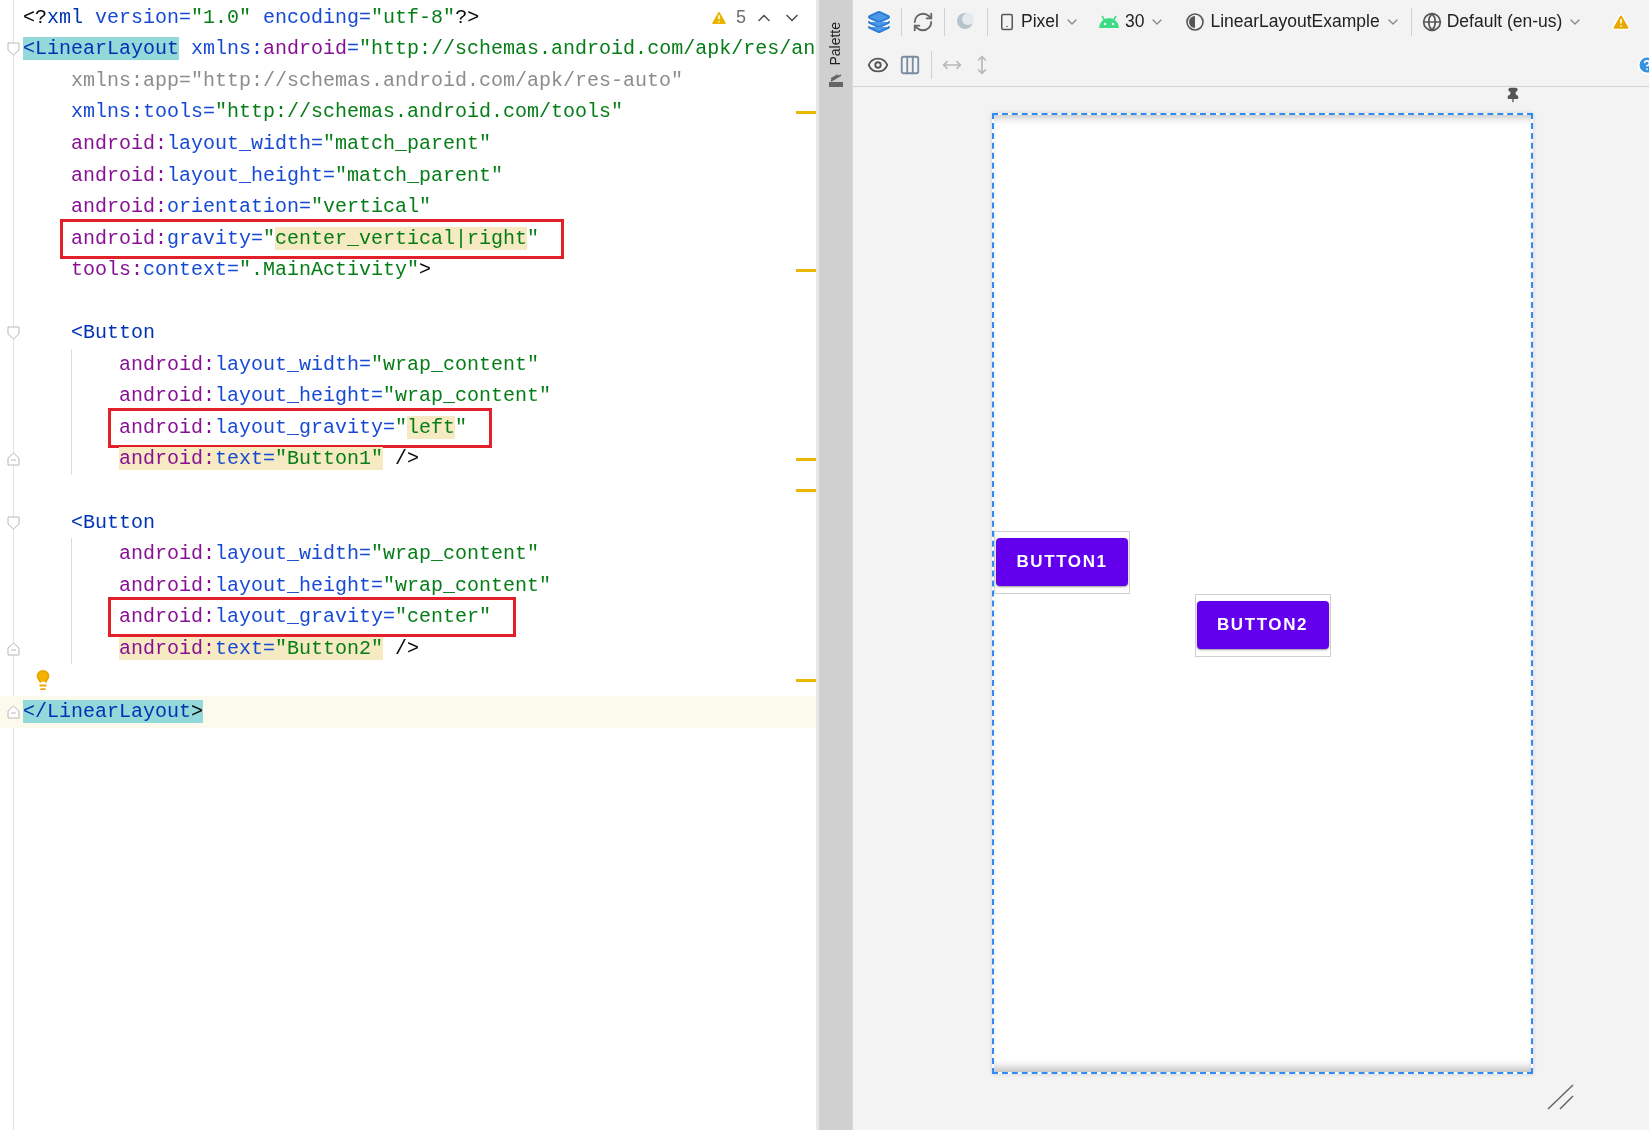  What do you see at coordinates (1131, 21) in the screenshot?
I see `api-dropdown: 30` at bounding box center [1131, 21].